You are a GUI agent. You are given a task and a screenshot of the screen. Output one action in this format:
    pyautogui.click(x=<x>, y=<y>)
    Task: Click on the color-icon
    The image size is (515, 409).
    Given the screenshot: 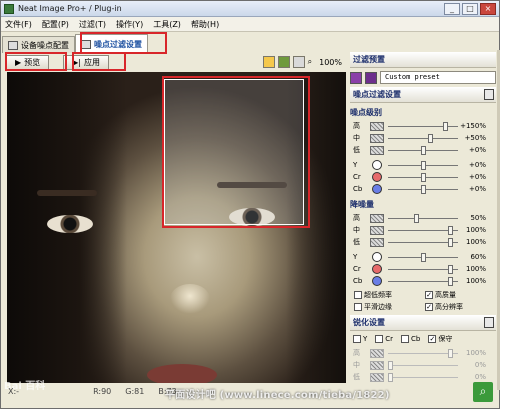 What is the action you would take?
    pyautogui.click(x=283, y=62)
    